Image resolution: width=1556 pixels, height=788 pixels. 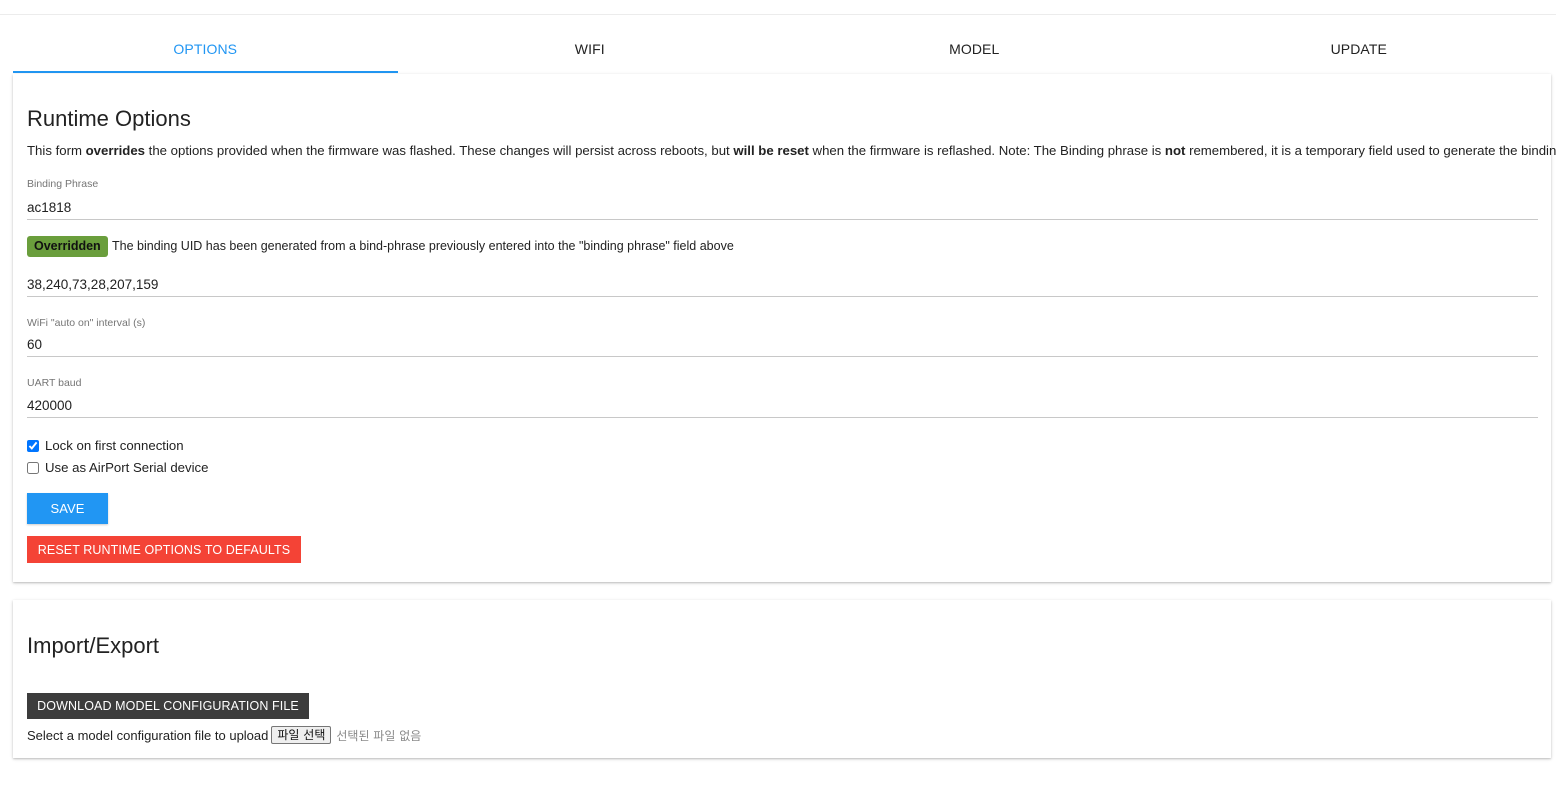 What do you see at coordinates (782, 207) in the screenshot?
I see `binding-phrase-input` at bounding box center [782, 207].